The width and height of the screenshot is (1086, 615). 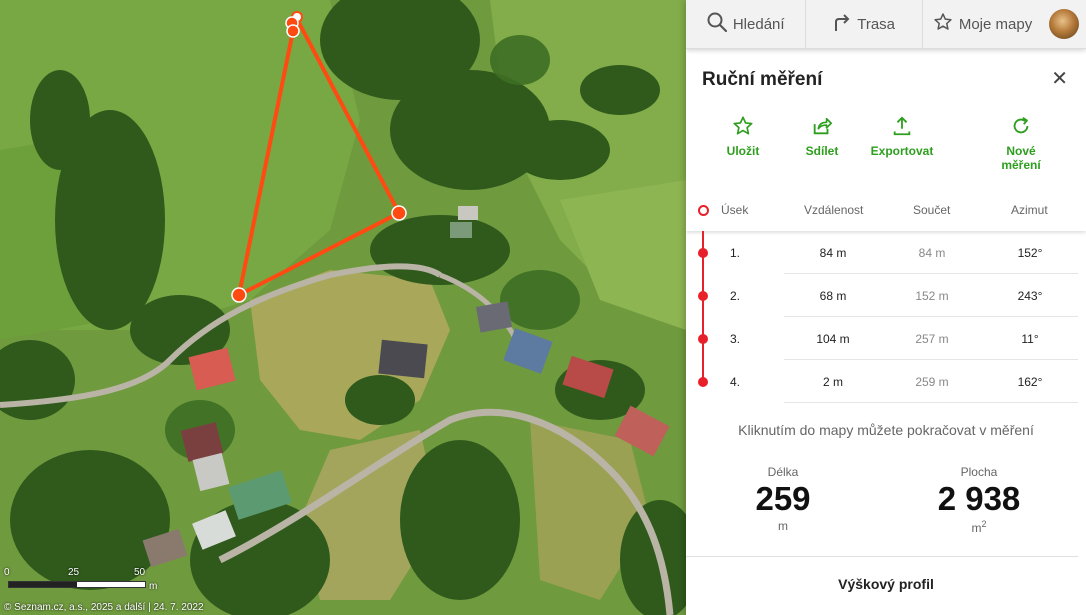 What do you see at coordinates (140, 572) in the screenshot?
I see `scale-label-50: 50` at bounding box center [140, 572].